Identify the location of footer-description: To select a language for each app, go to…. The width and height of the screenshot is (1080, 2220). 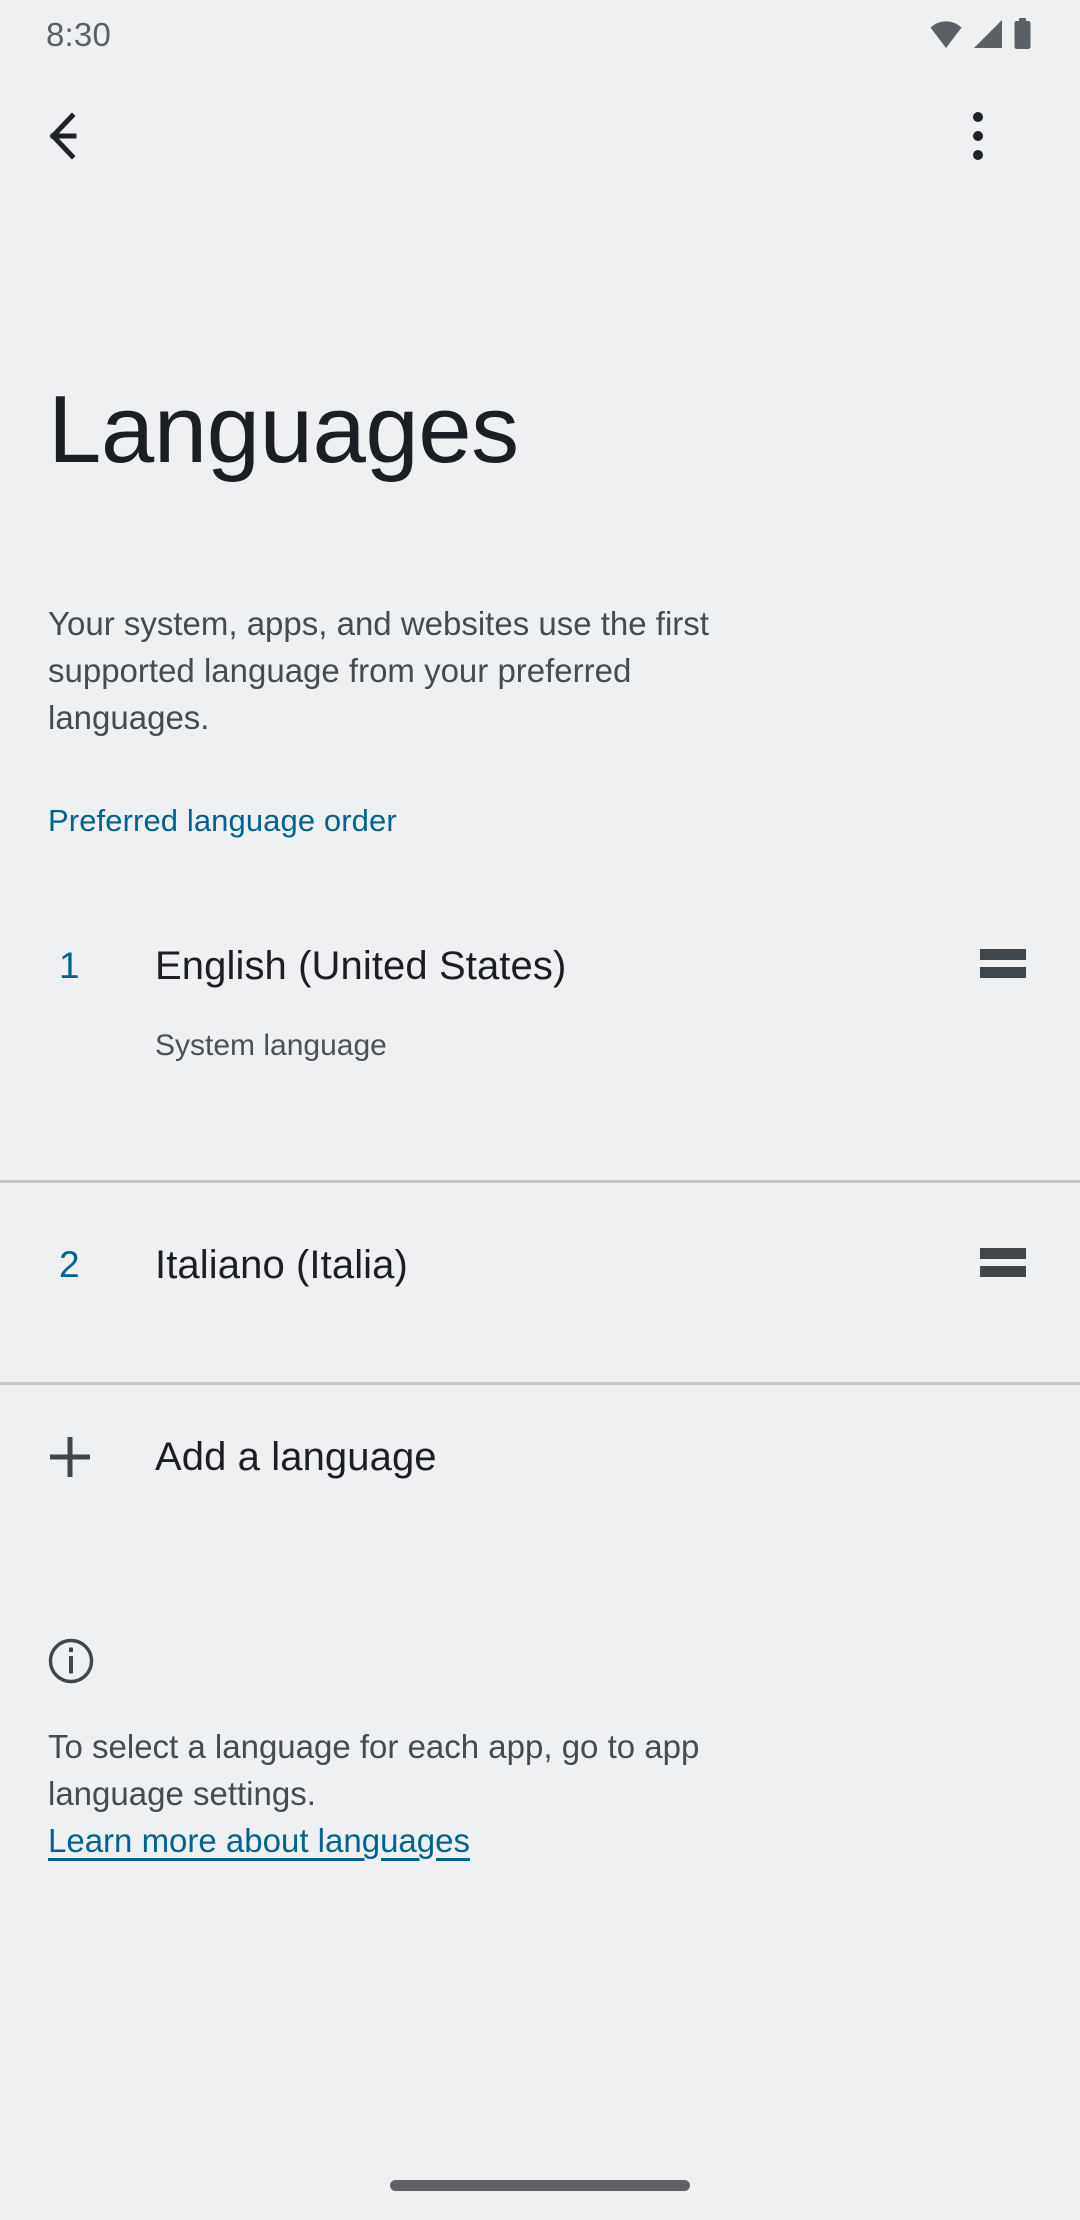
(374, 1770).